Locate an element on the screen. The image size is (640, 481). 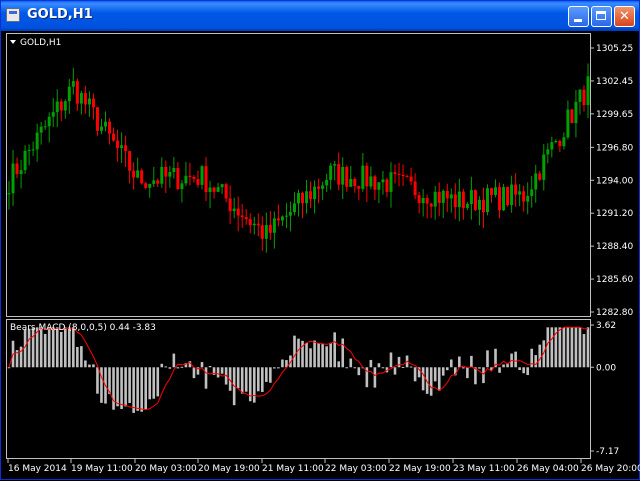
price-tick-label: 1305.25 is located at coordinates (614, 49).